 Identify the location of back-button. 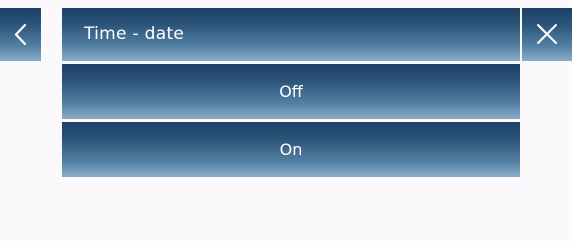
(20, 34).